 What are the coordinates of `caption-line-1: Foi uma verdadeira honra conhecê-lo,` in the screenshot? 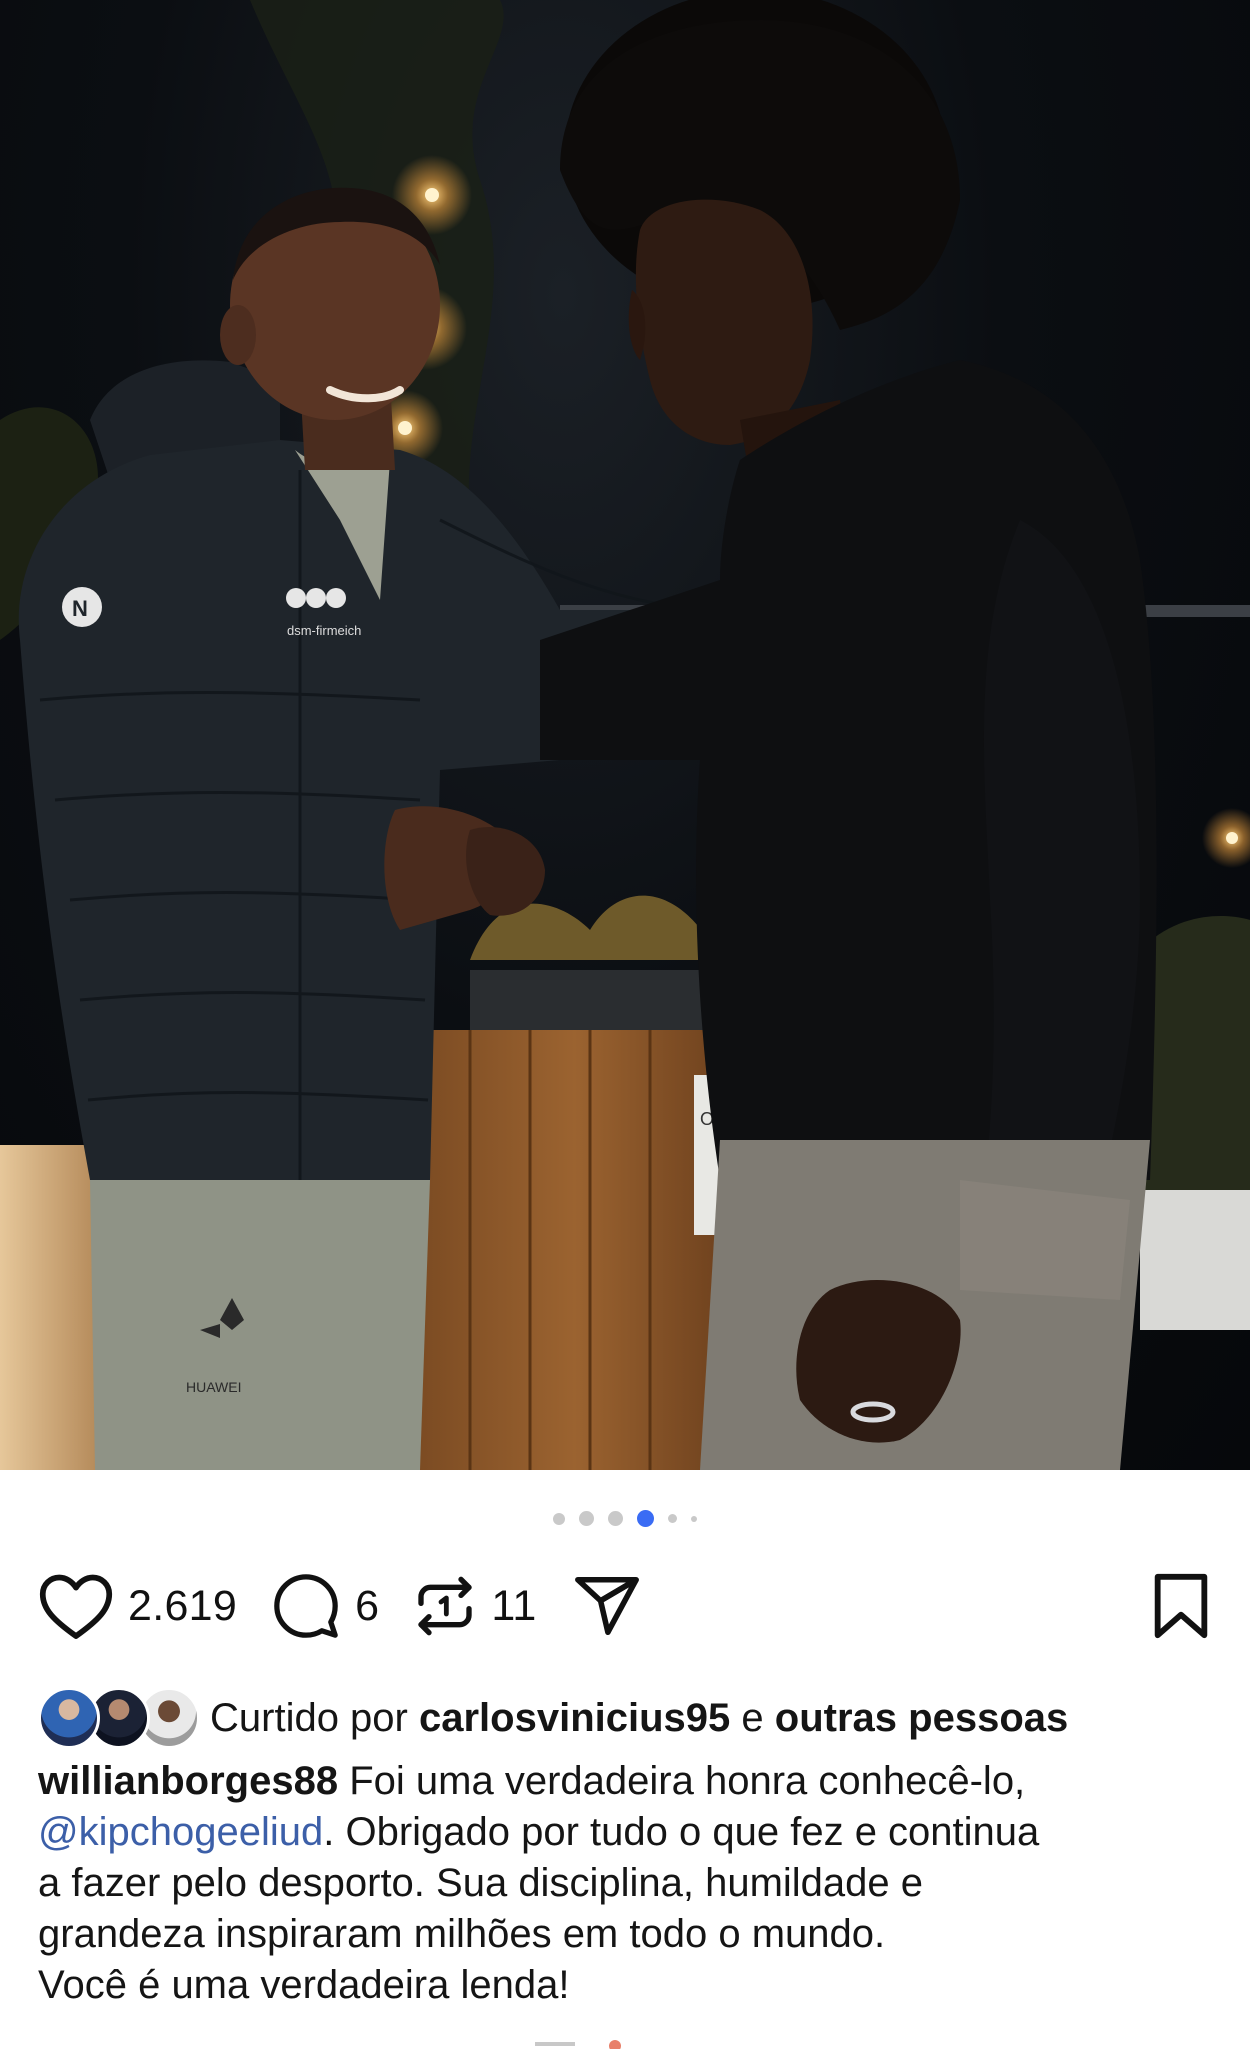 It's located at (687, 1781).